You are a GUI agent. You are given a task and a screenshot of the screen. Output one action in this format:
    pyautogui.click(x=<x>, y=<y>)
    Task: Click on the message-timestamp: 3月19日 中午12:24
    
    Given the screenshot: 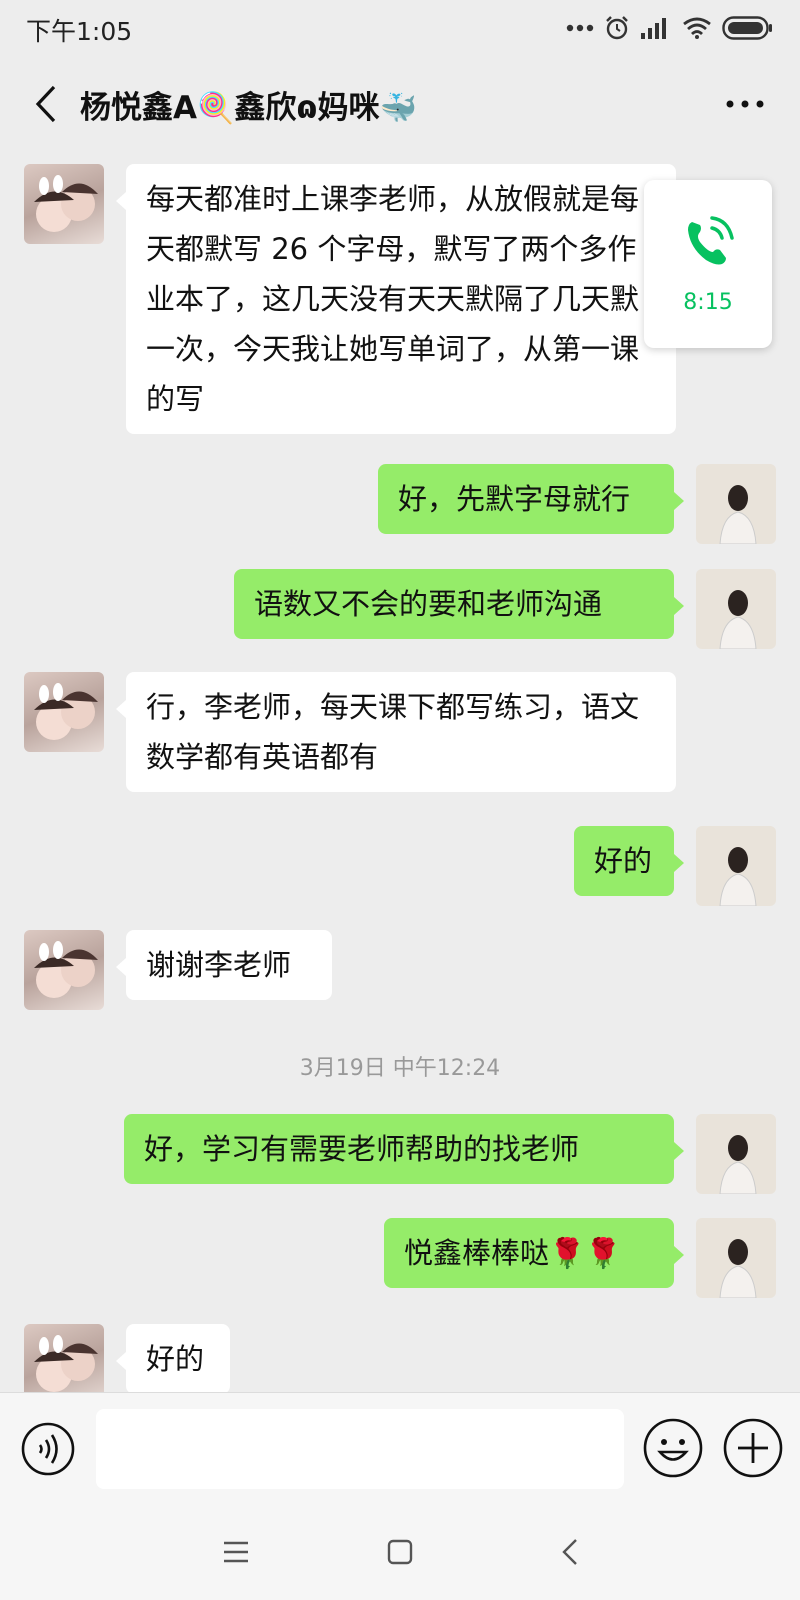 What is the action you would take?
    pyautogui.click(x=400, y=1068)
    